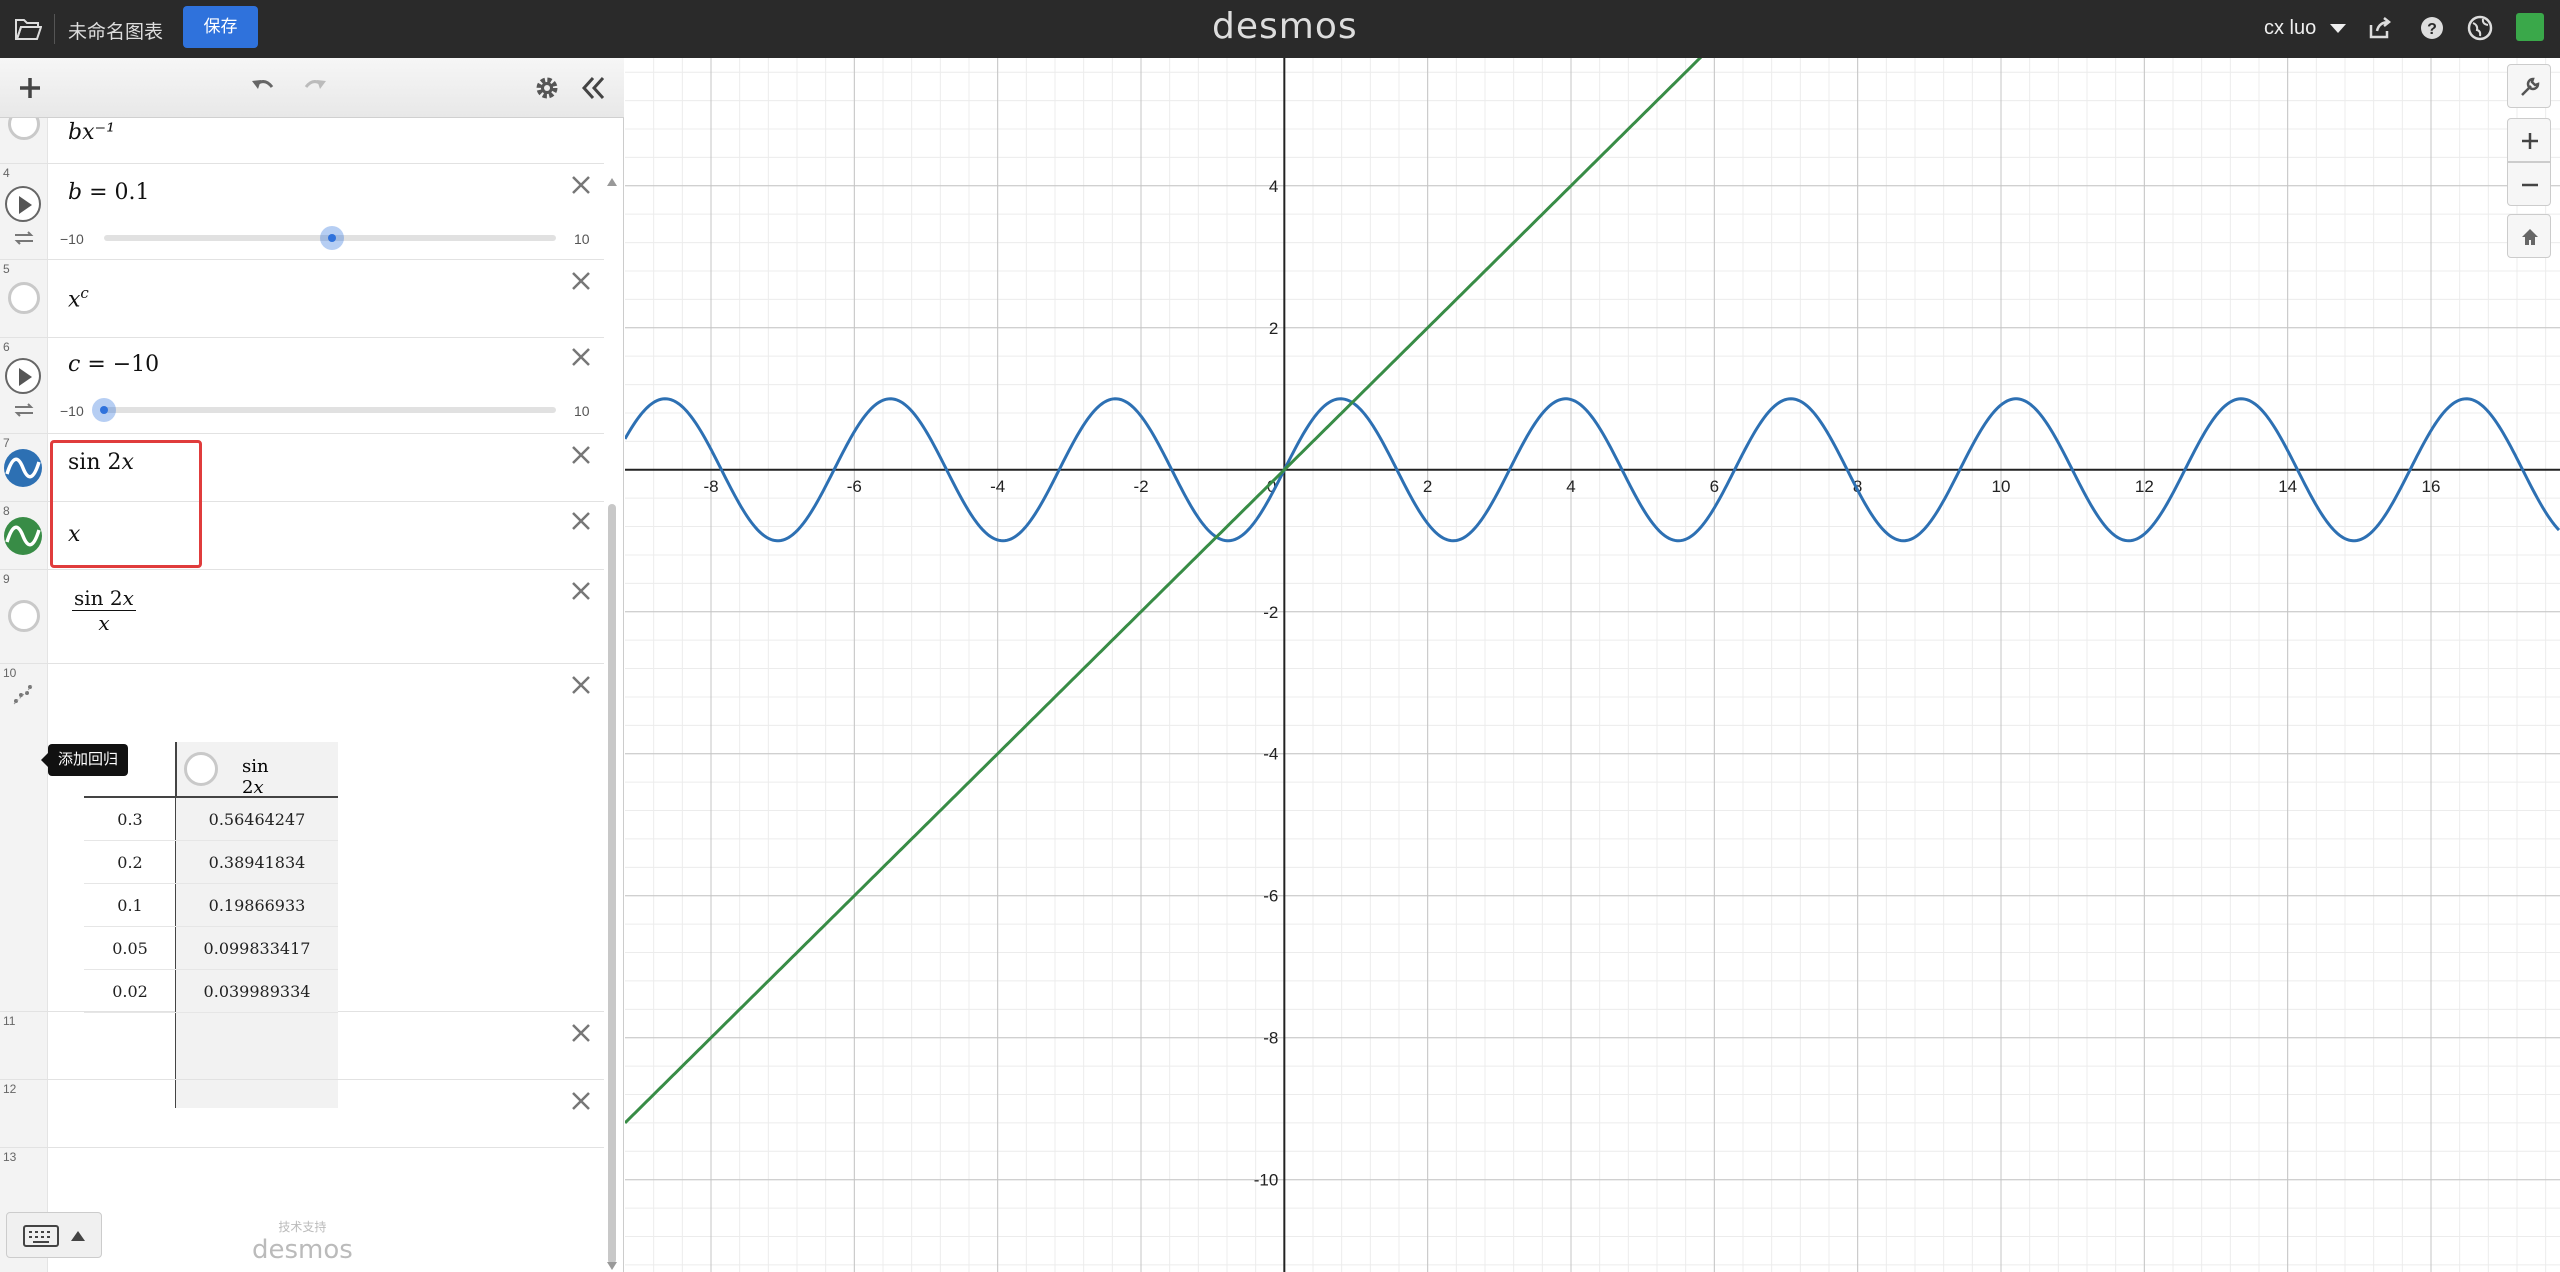  I want to click on add-icon, so click(30, 88).